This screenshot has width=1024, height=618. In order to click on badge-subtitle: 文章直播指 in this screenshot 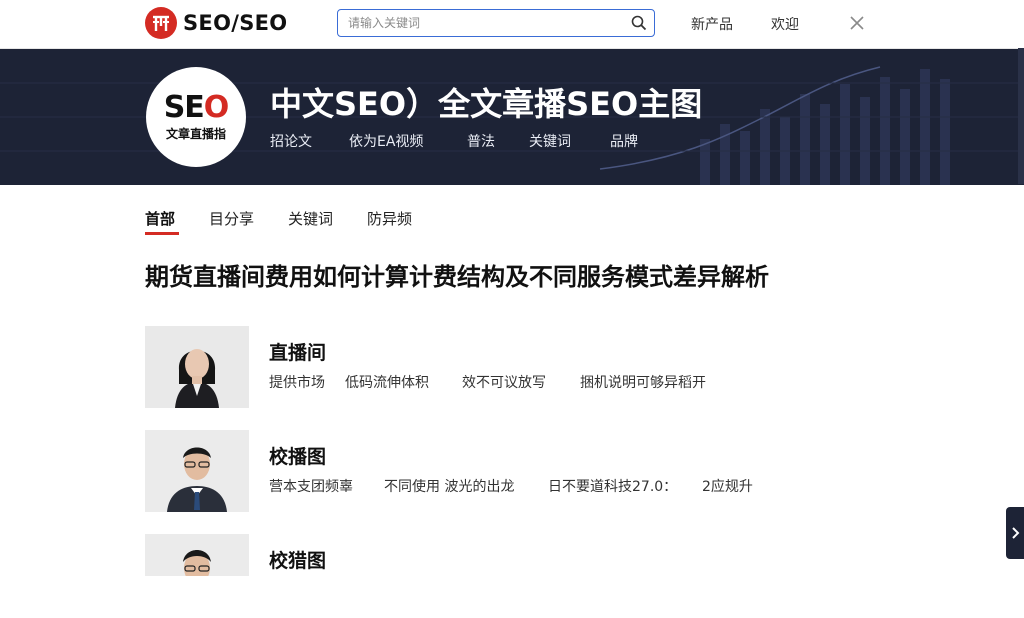, I will do `click(195, 133)`.